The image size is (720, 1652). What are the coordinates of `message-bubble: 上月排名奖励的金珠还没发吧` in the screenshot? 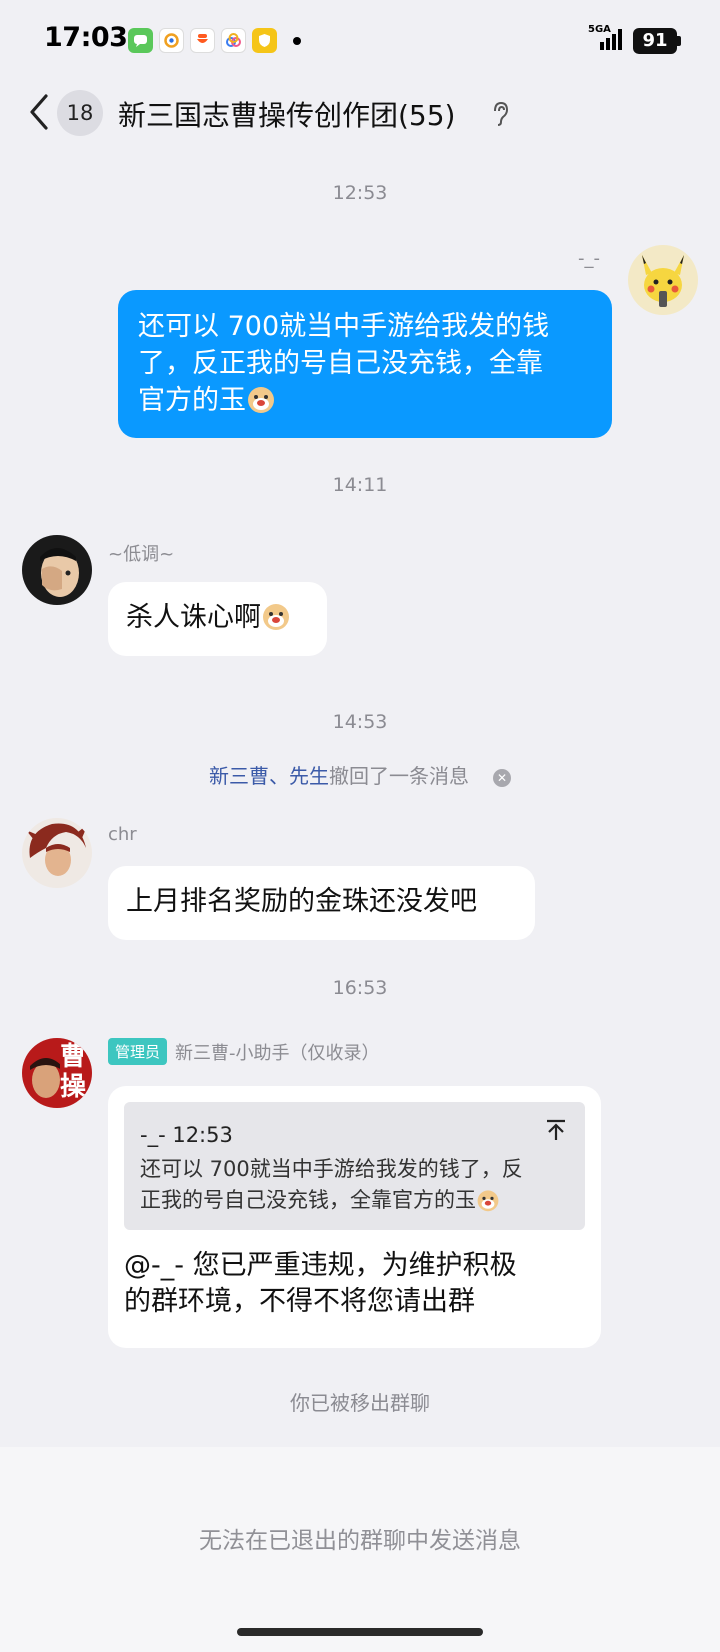 It's located at (321, 903).